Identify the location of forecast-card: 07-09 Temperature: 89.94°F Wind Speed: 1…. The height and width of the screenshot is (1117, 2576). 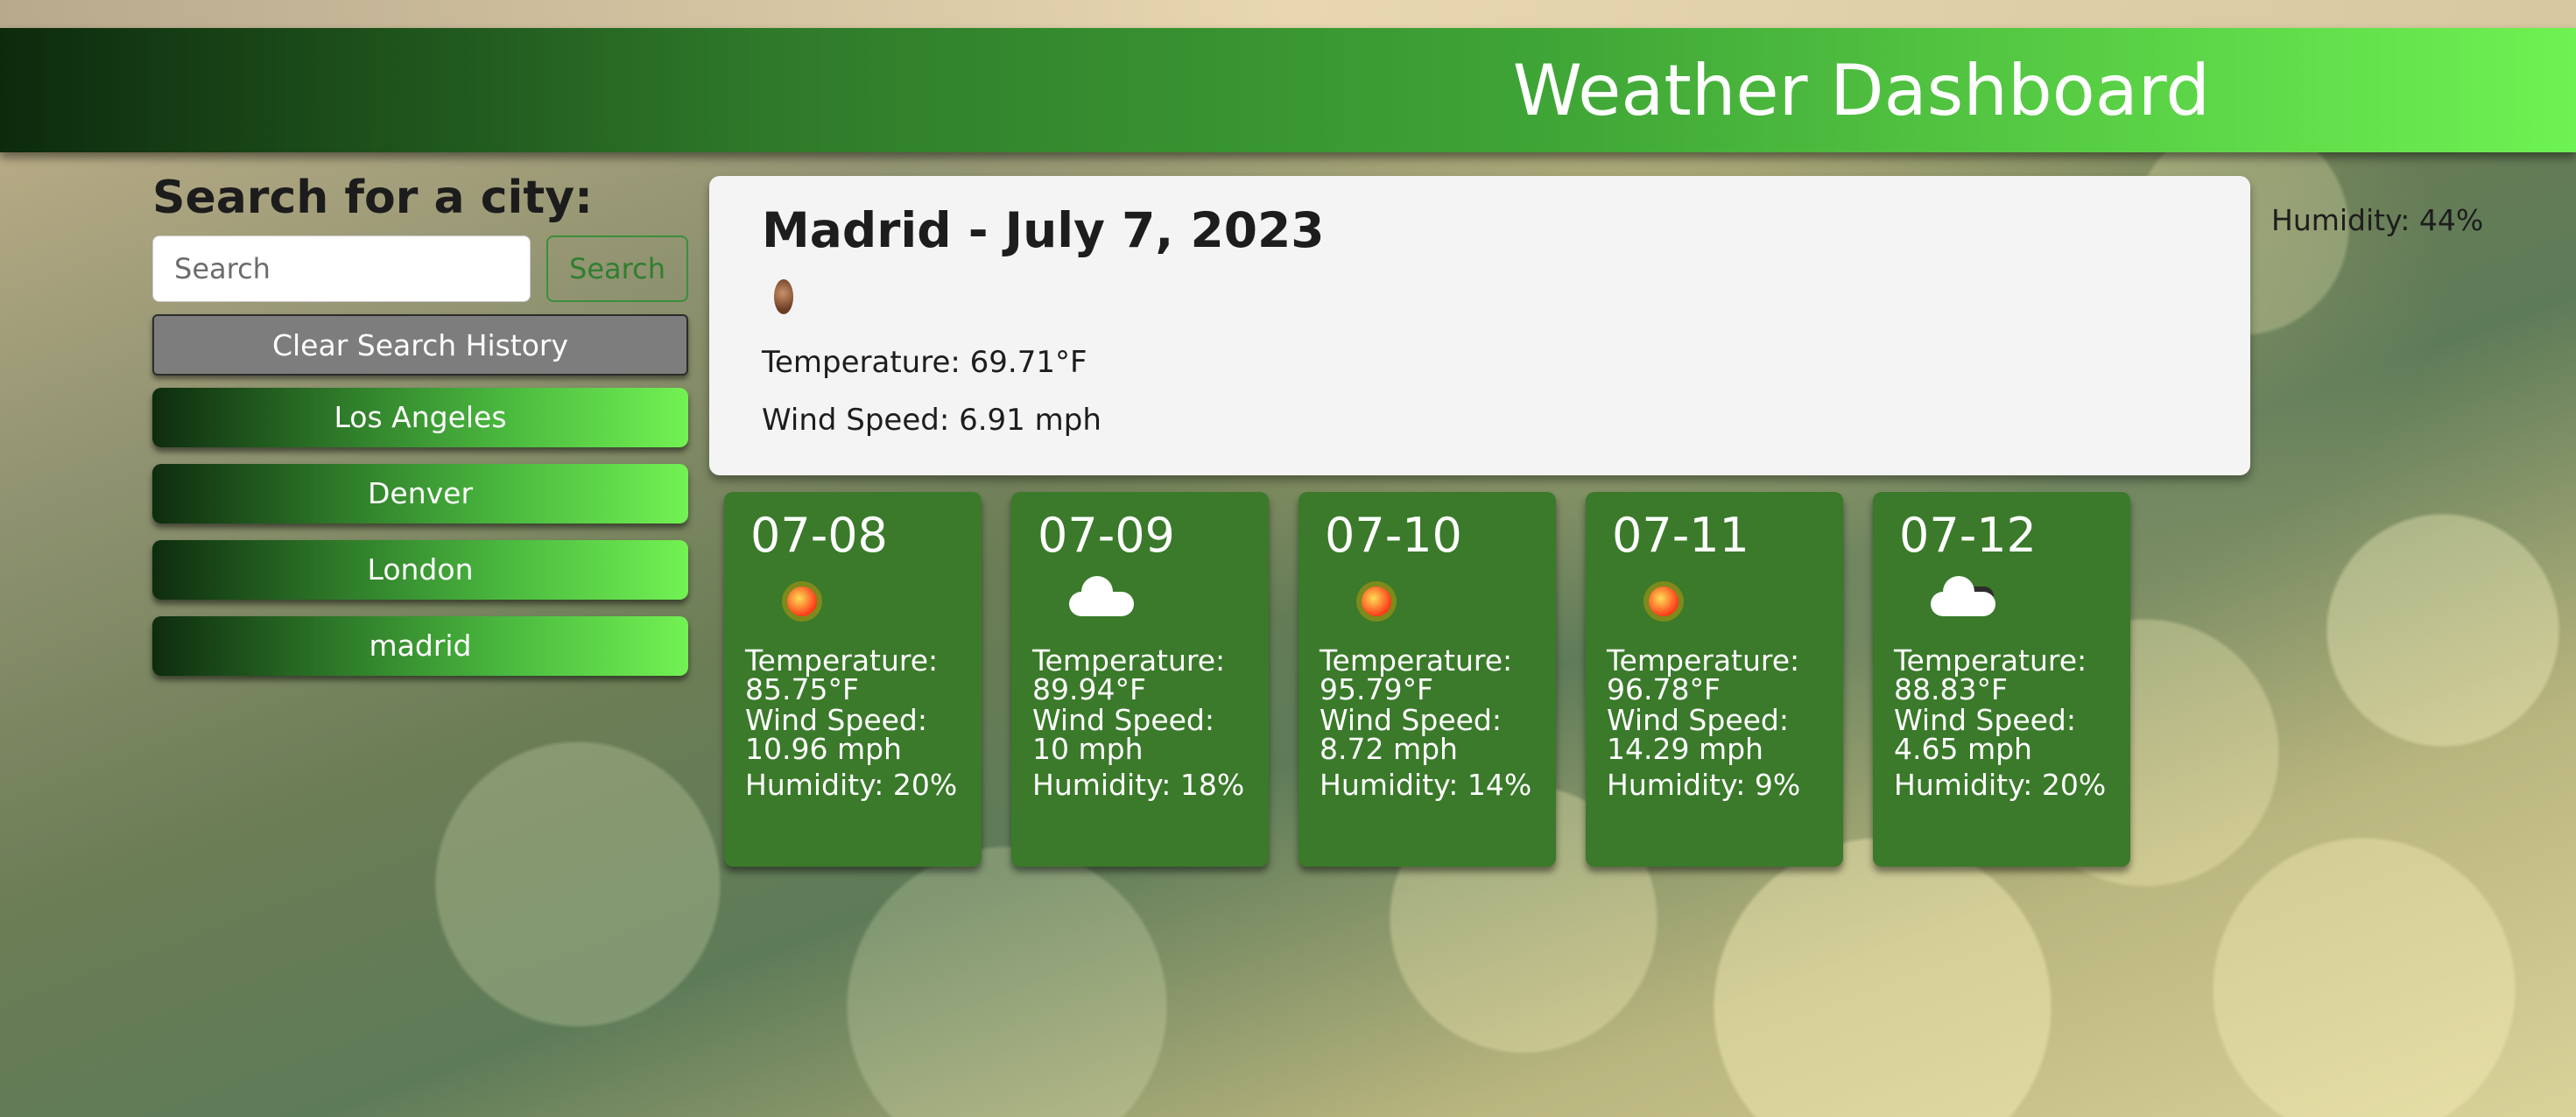
(1140, 679).